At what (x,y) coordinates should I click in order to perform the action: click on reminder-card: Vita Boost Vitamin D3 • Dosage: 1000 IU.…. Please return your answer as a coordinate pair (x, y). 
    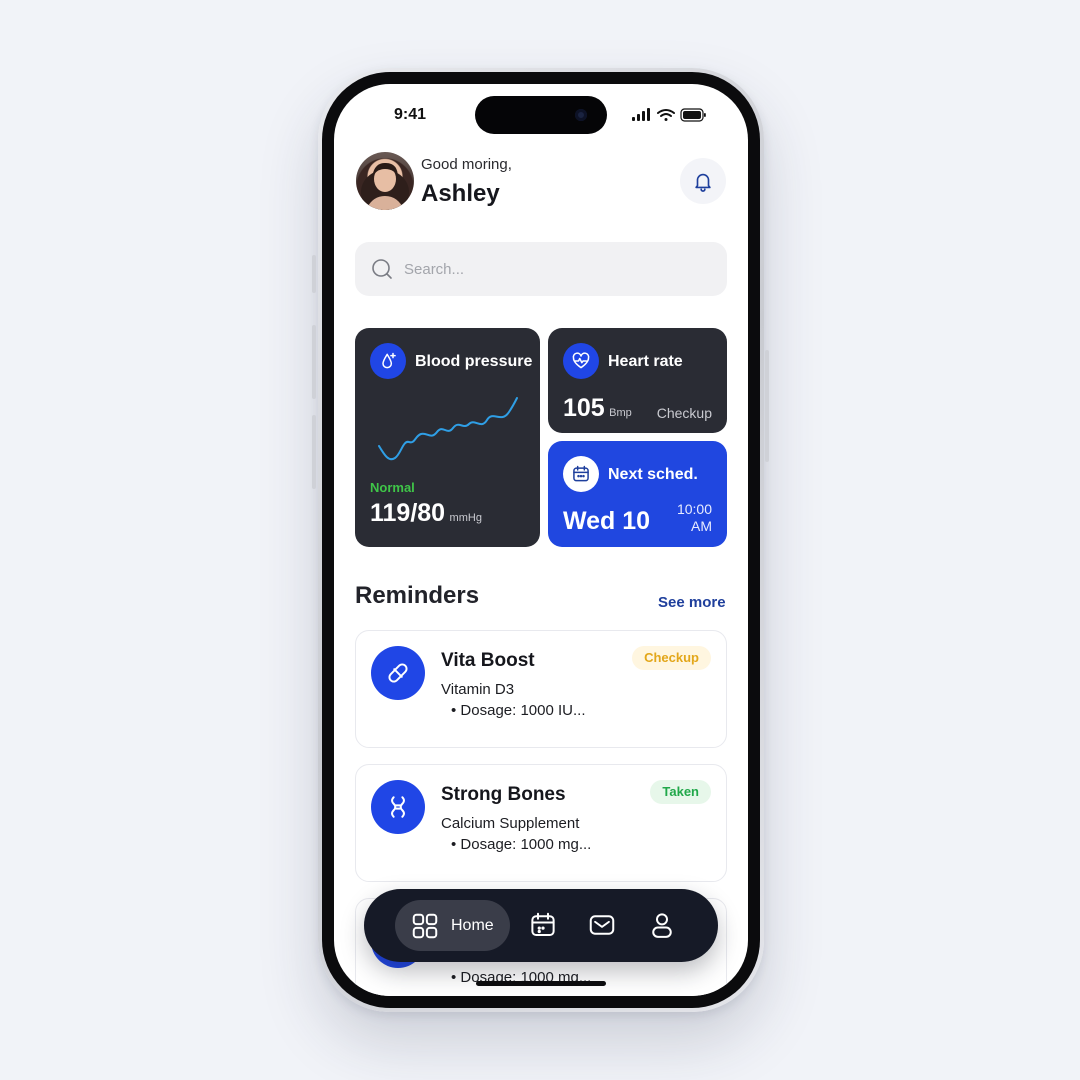
    Looking at the image, I should click on (541, 689).